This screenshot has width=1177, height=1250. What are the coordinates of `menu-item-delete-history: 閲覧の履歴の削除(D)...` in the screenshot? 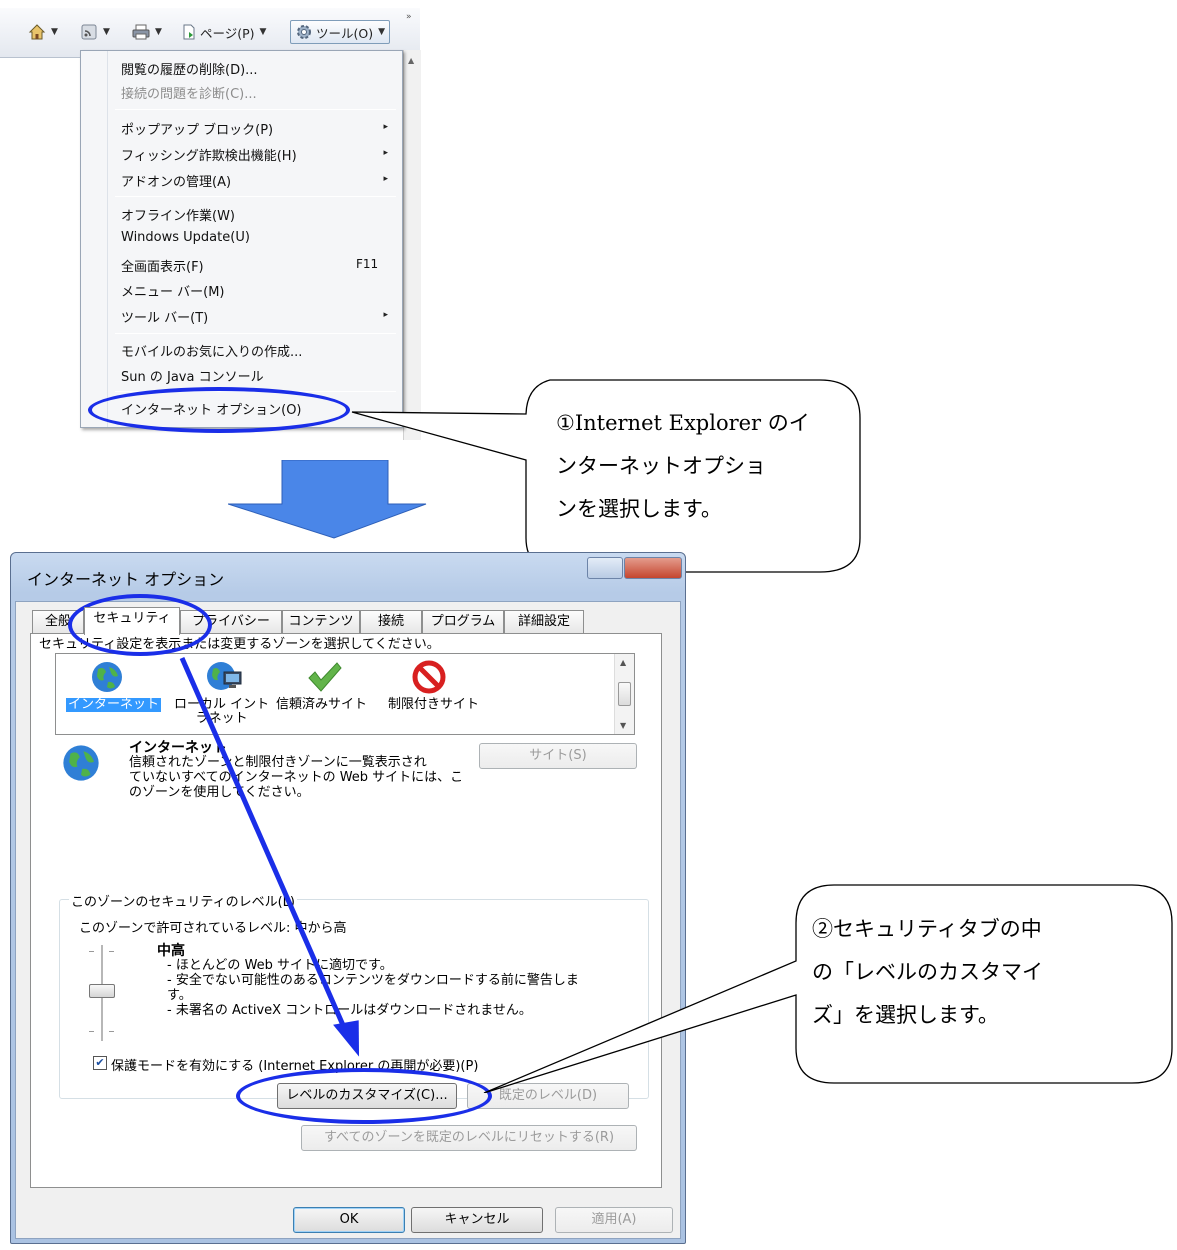 It's located at (189, 68).